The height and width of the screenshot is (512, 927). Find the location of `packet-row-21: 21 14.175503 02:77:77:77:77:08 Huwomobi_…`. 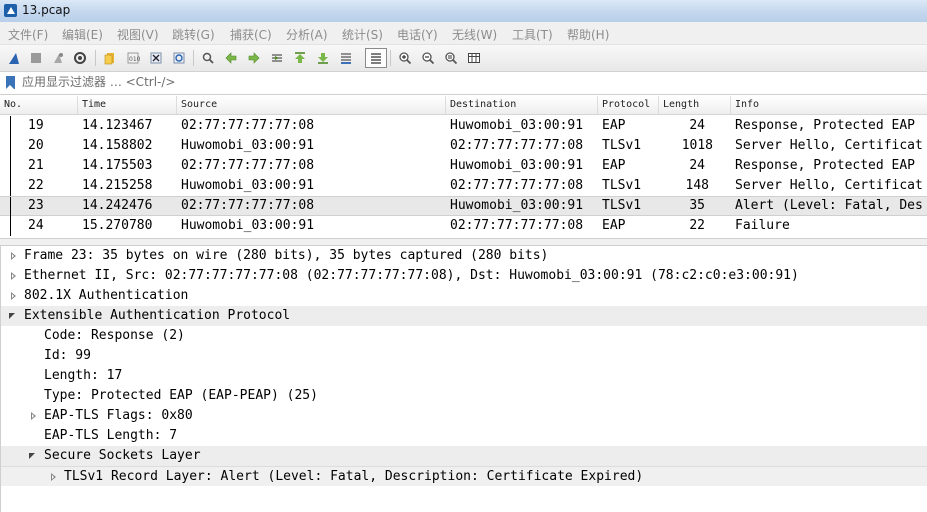

packet-row-21: 21 14.175503 02:77:77:77:77:08 Huwomobi_… is located at coordinates (463, 166).